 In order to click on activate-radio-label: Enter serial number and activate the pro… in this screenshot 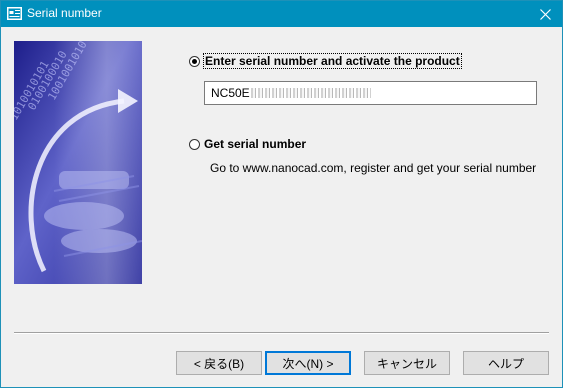, I will do `click(332, 61)`.